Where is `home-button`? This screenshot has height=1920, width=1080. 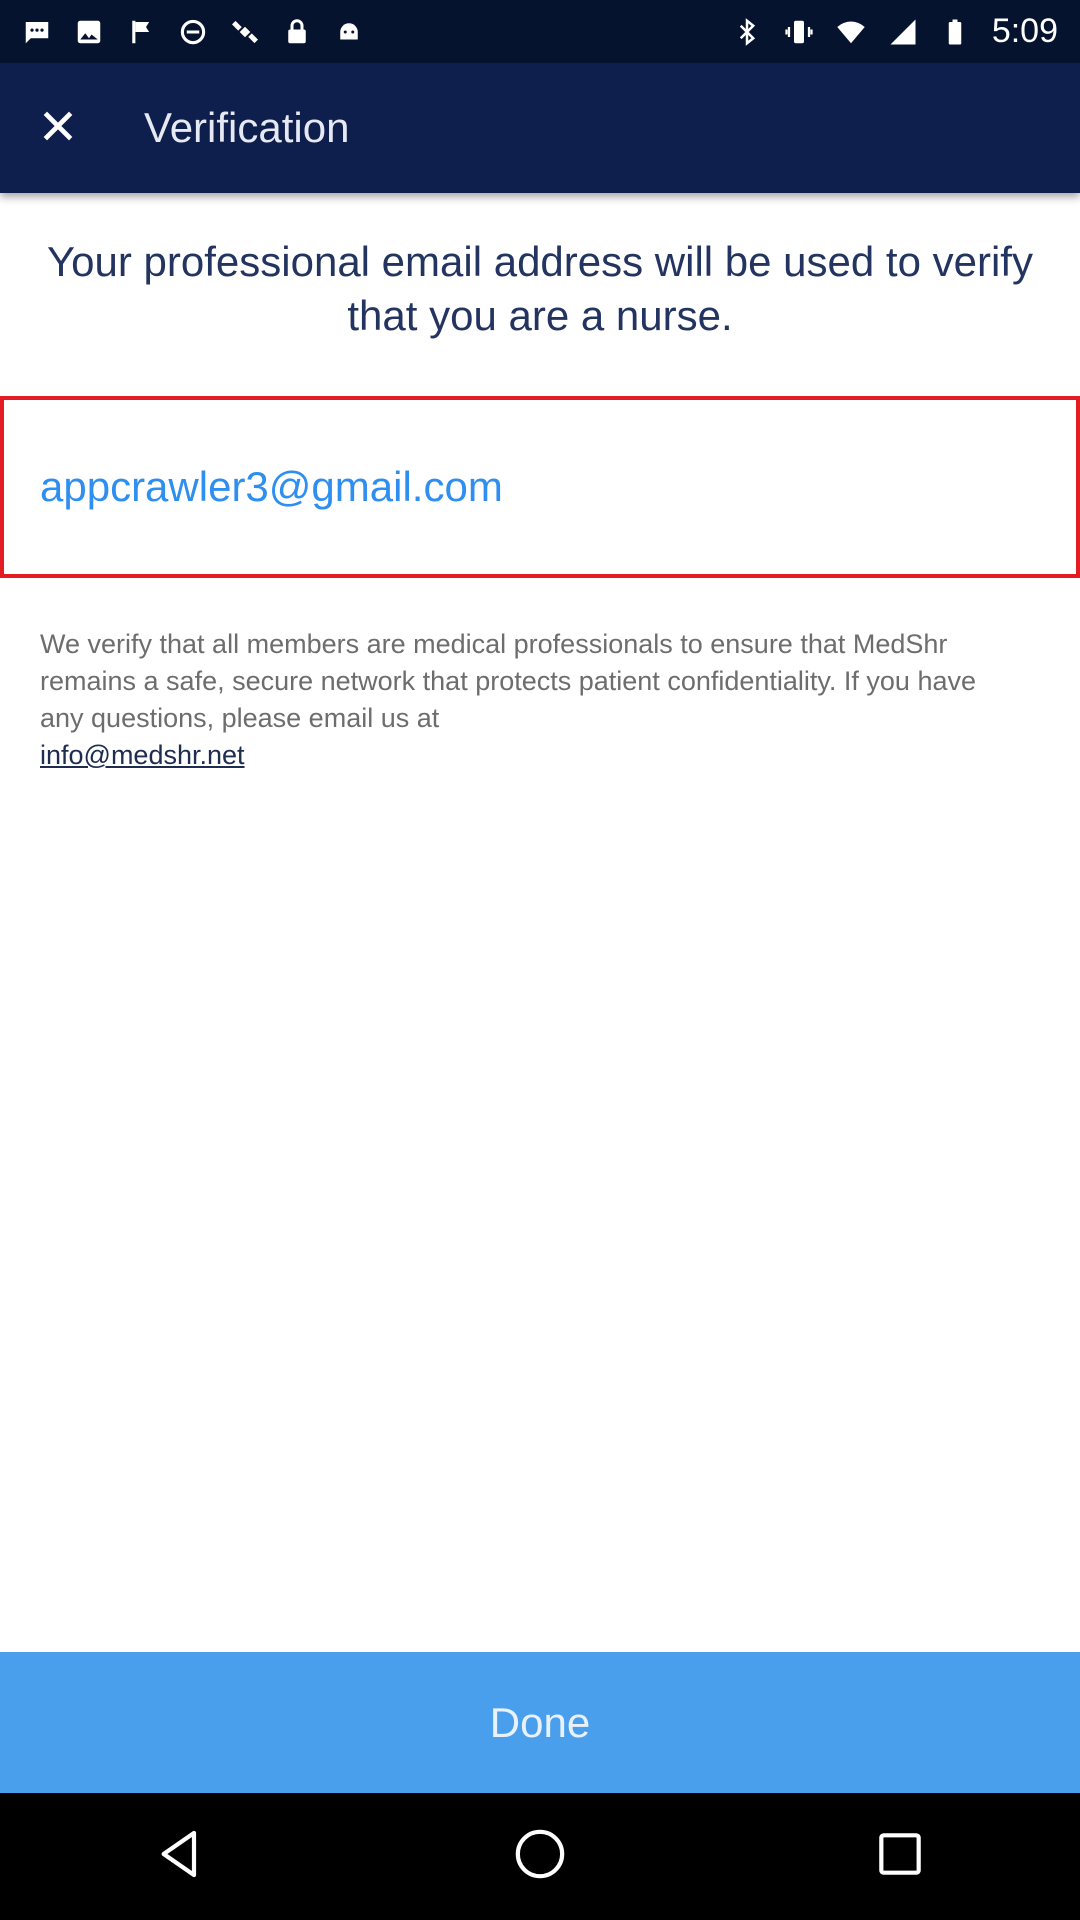 home-button is located at coordinates (540, 1857).